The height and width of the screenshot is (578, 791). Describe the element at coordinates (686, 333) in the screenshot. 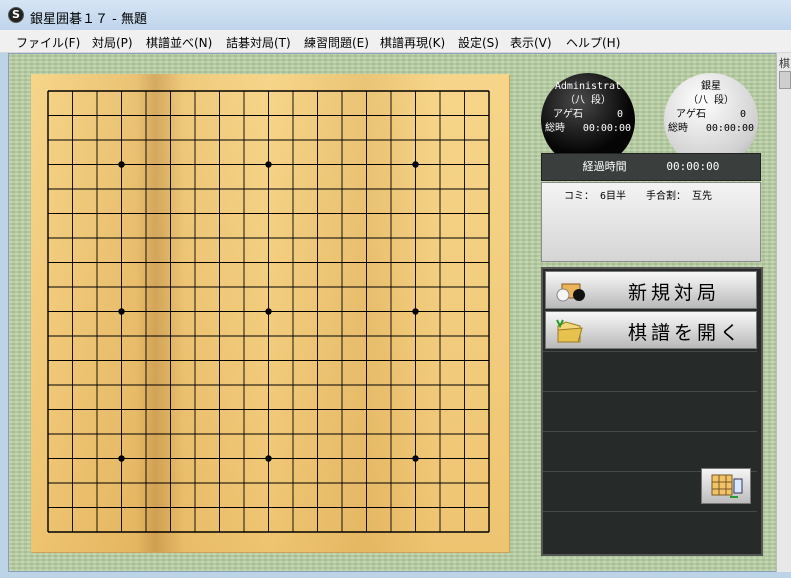

I see `open-record-label: 棋譜を開く` at that location.